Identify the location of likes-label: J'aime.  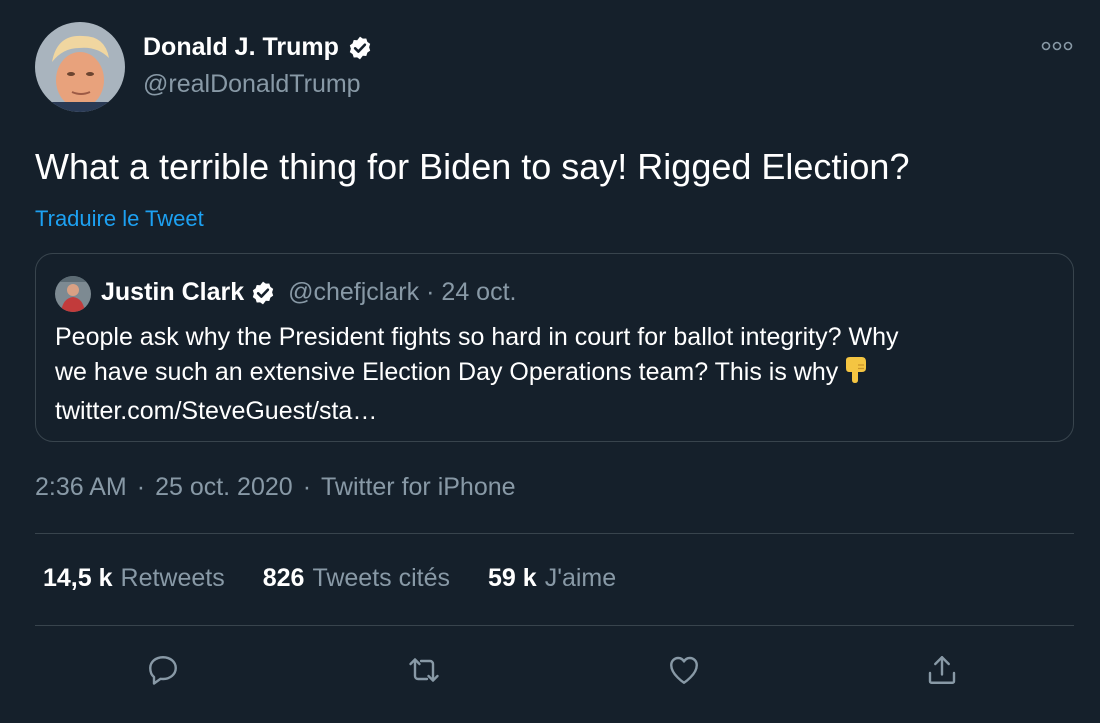
(580, 578).